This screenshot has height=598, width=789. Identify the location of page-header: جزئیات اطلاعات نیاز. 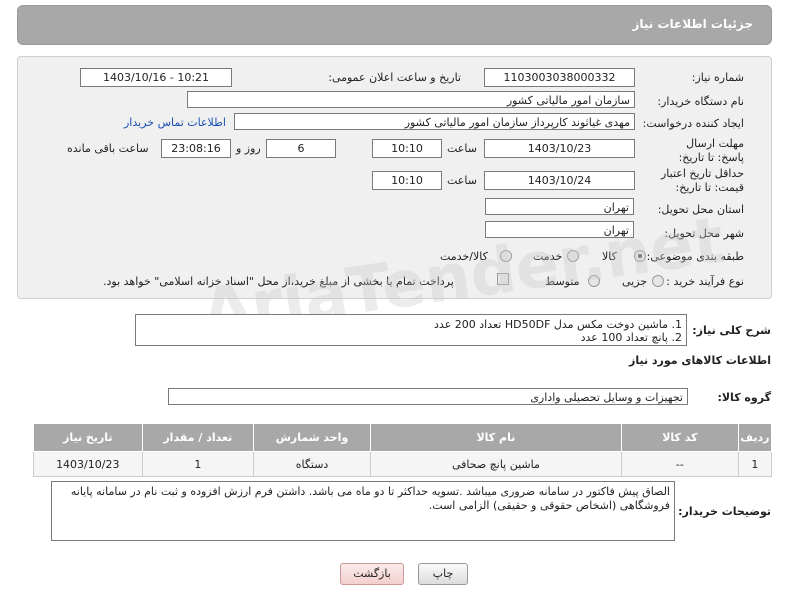
(394, 25).